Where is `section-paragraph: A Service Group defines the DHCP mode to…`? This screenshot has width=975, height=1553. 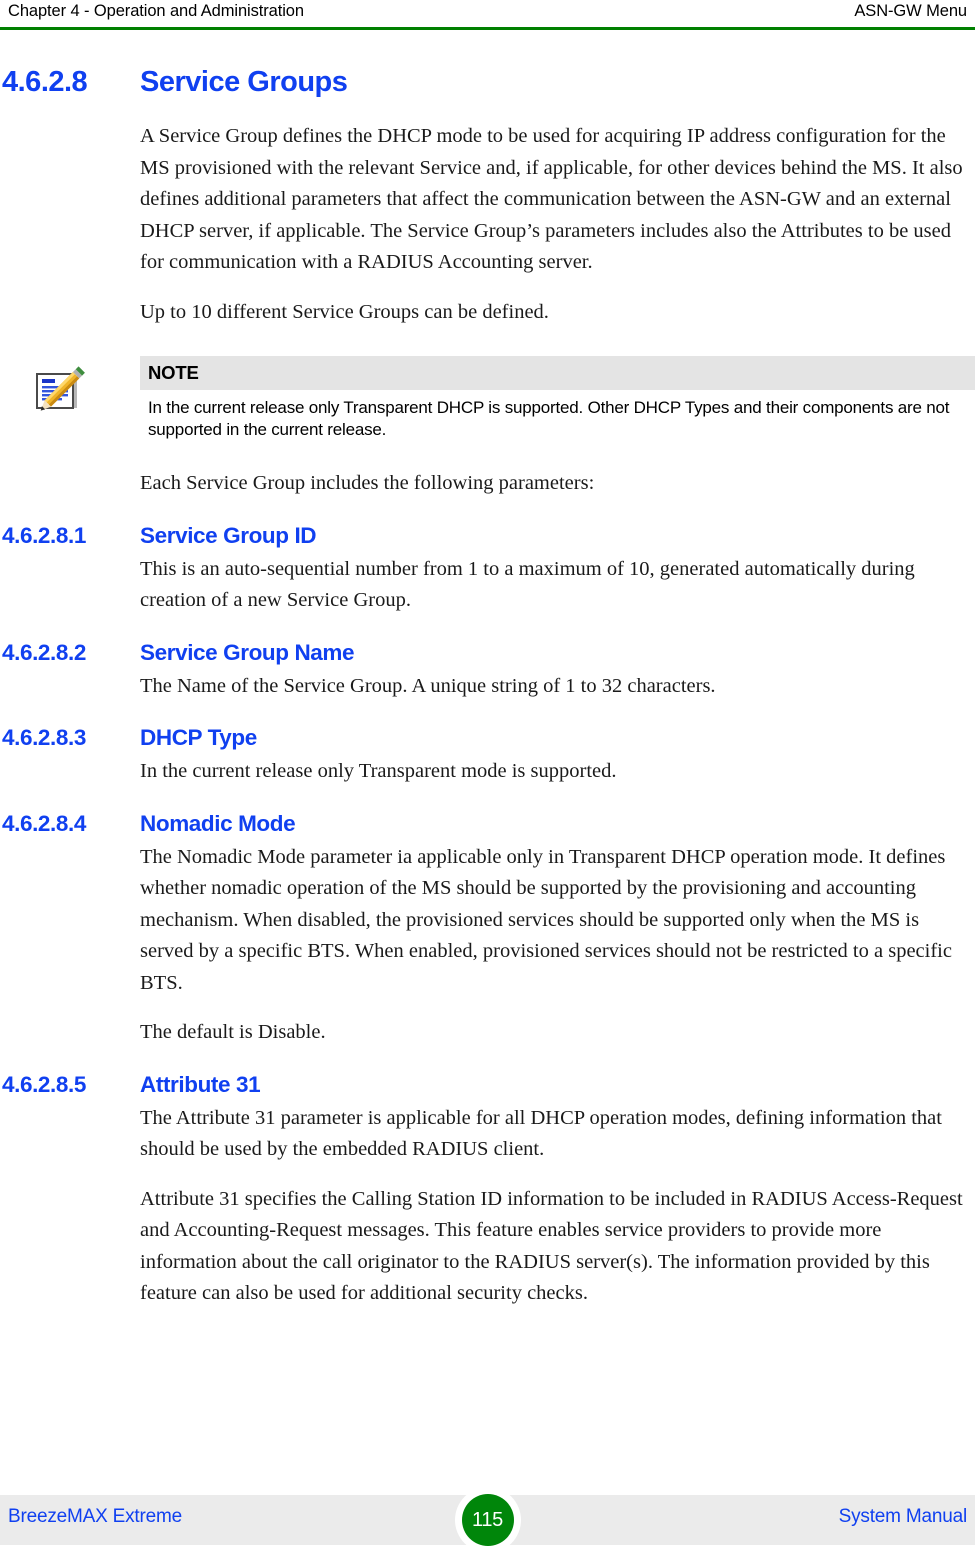
section-paragraph: A Service Group defines the DHCP mode to… is located at coordinates (551, 199).